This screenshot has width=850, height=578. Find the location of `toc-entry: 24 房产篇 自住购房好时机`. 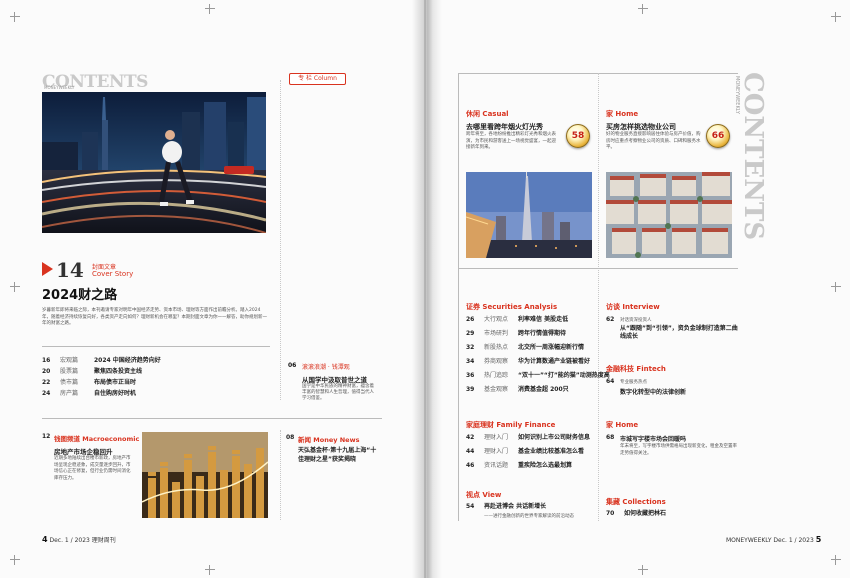

toc-entry: 24 房产篇 自住购房好时机 is located at coordinates (89, 394).